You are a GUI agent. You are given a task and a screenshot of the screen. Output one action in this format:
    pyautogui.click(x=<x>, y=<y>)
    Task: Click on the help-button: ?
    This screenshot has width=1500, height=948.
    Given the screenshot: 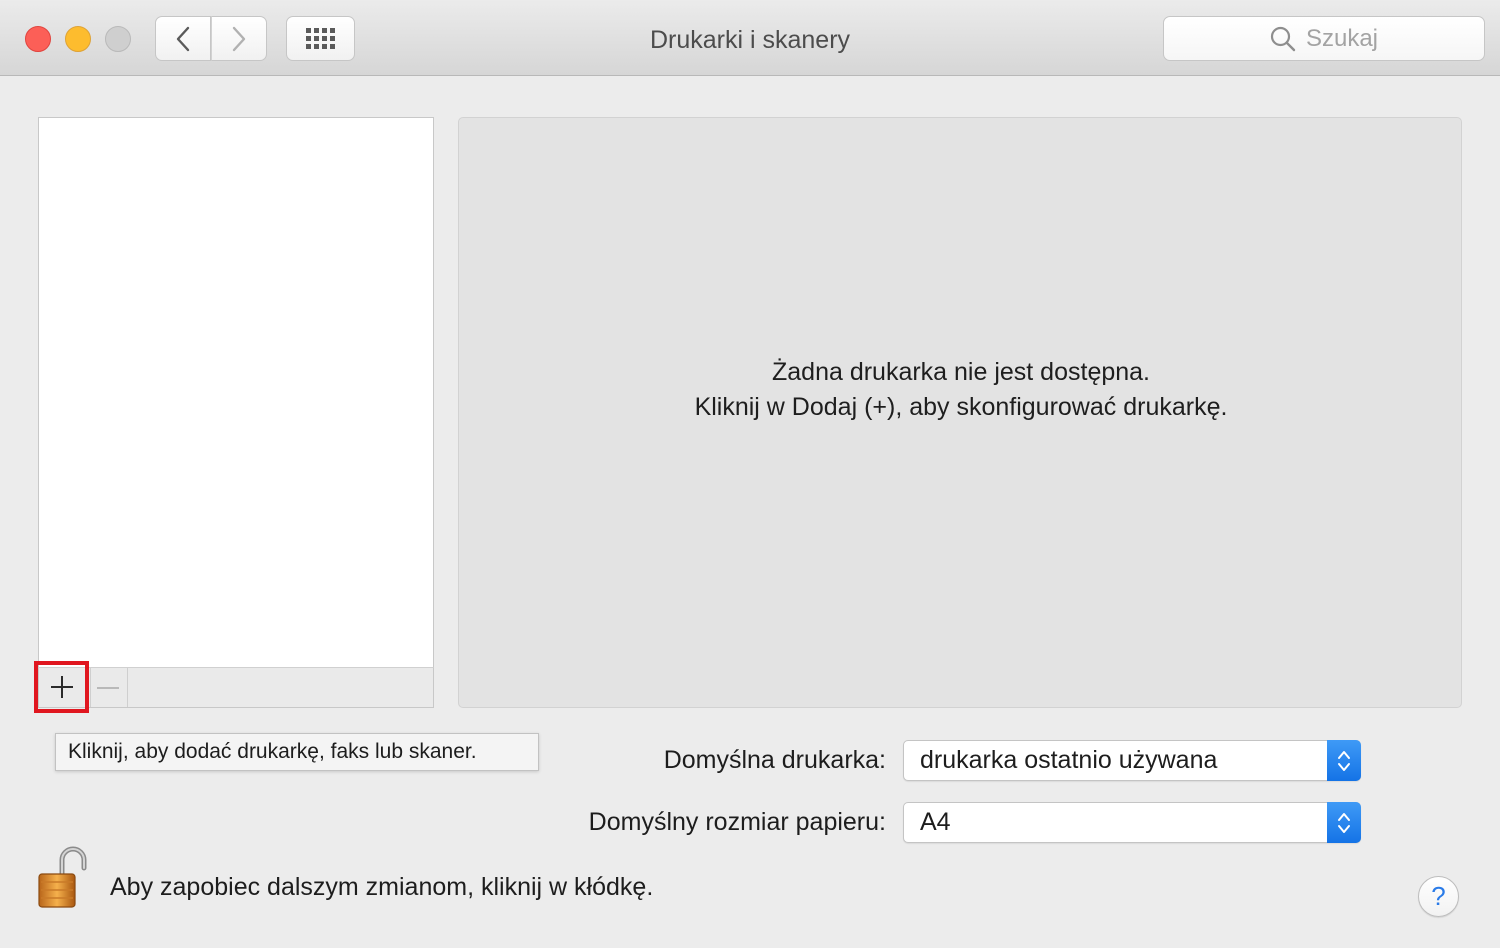 What is the action you would take?
    pyautogui.click(x=1438, y=896)
    